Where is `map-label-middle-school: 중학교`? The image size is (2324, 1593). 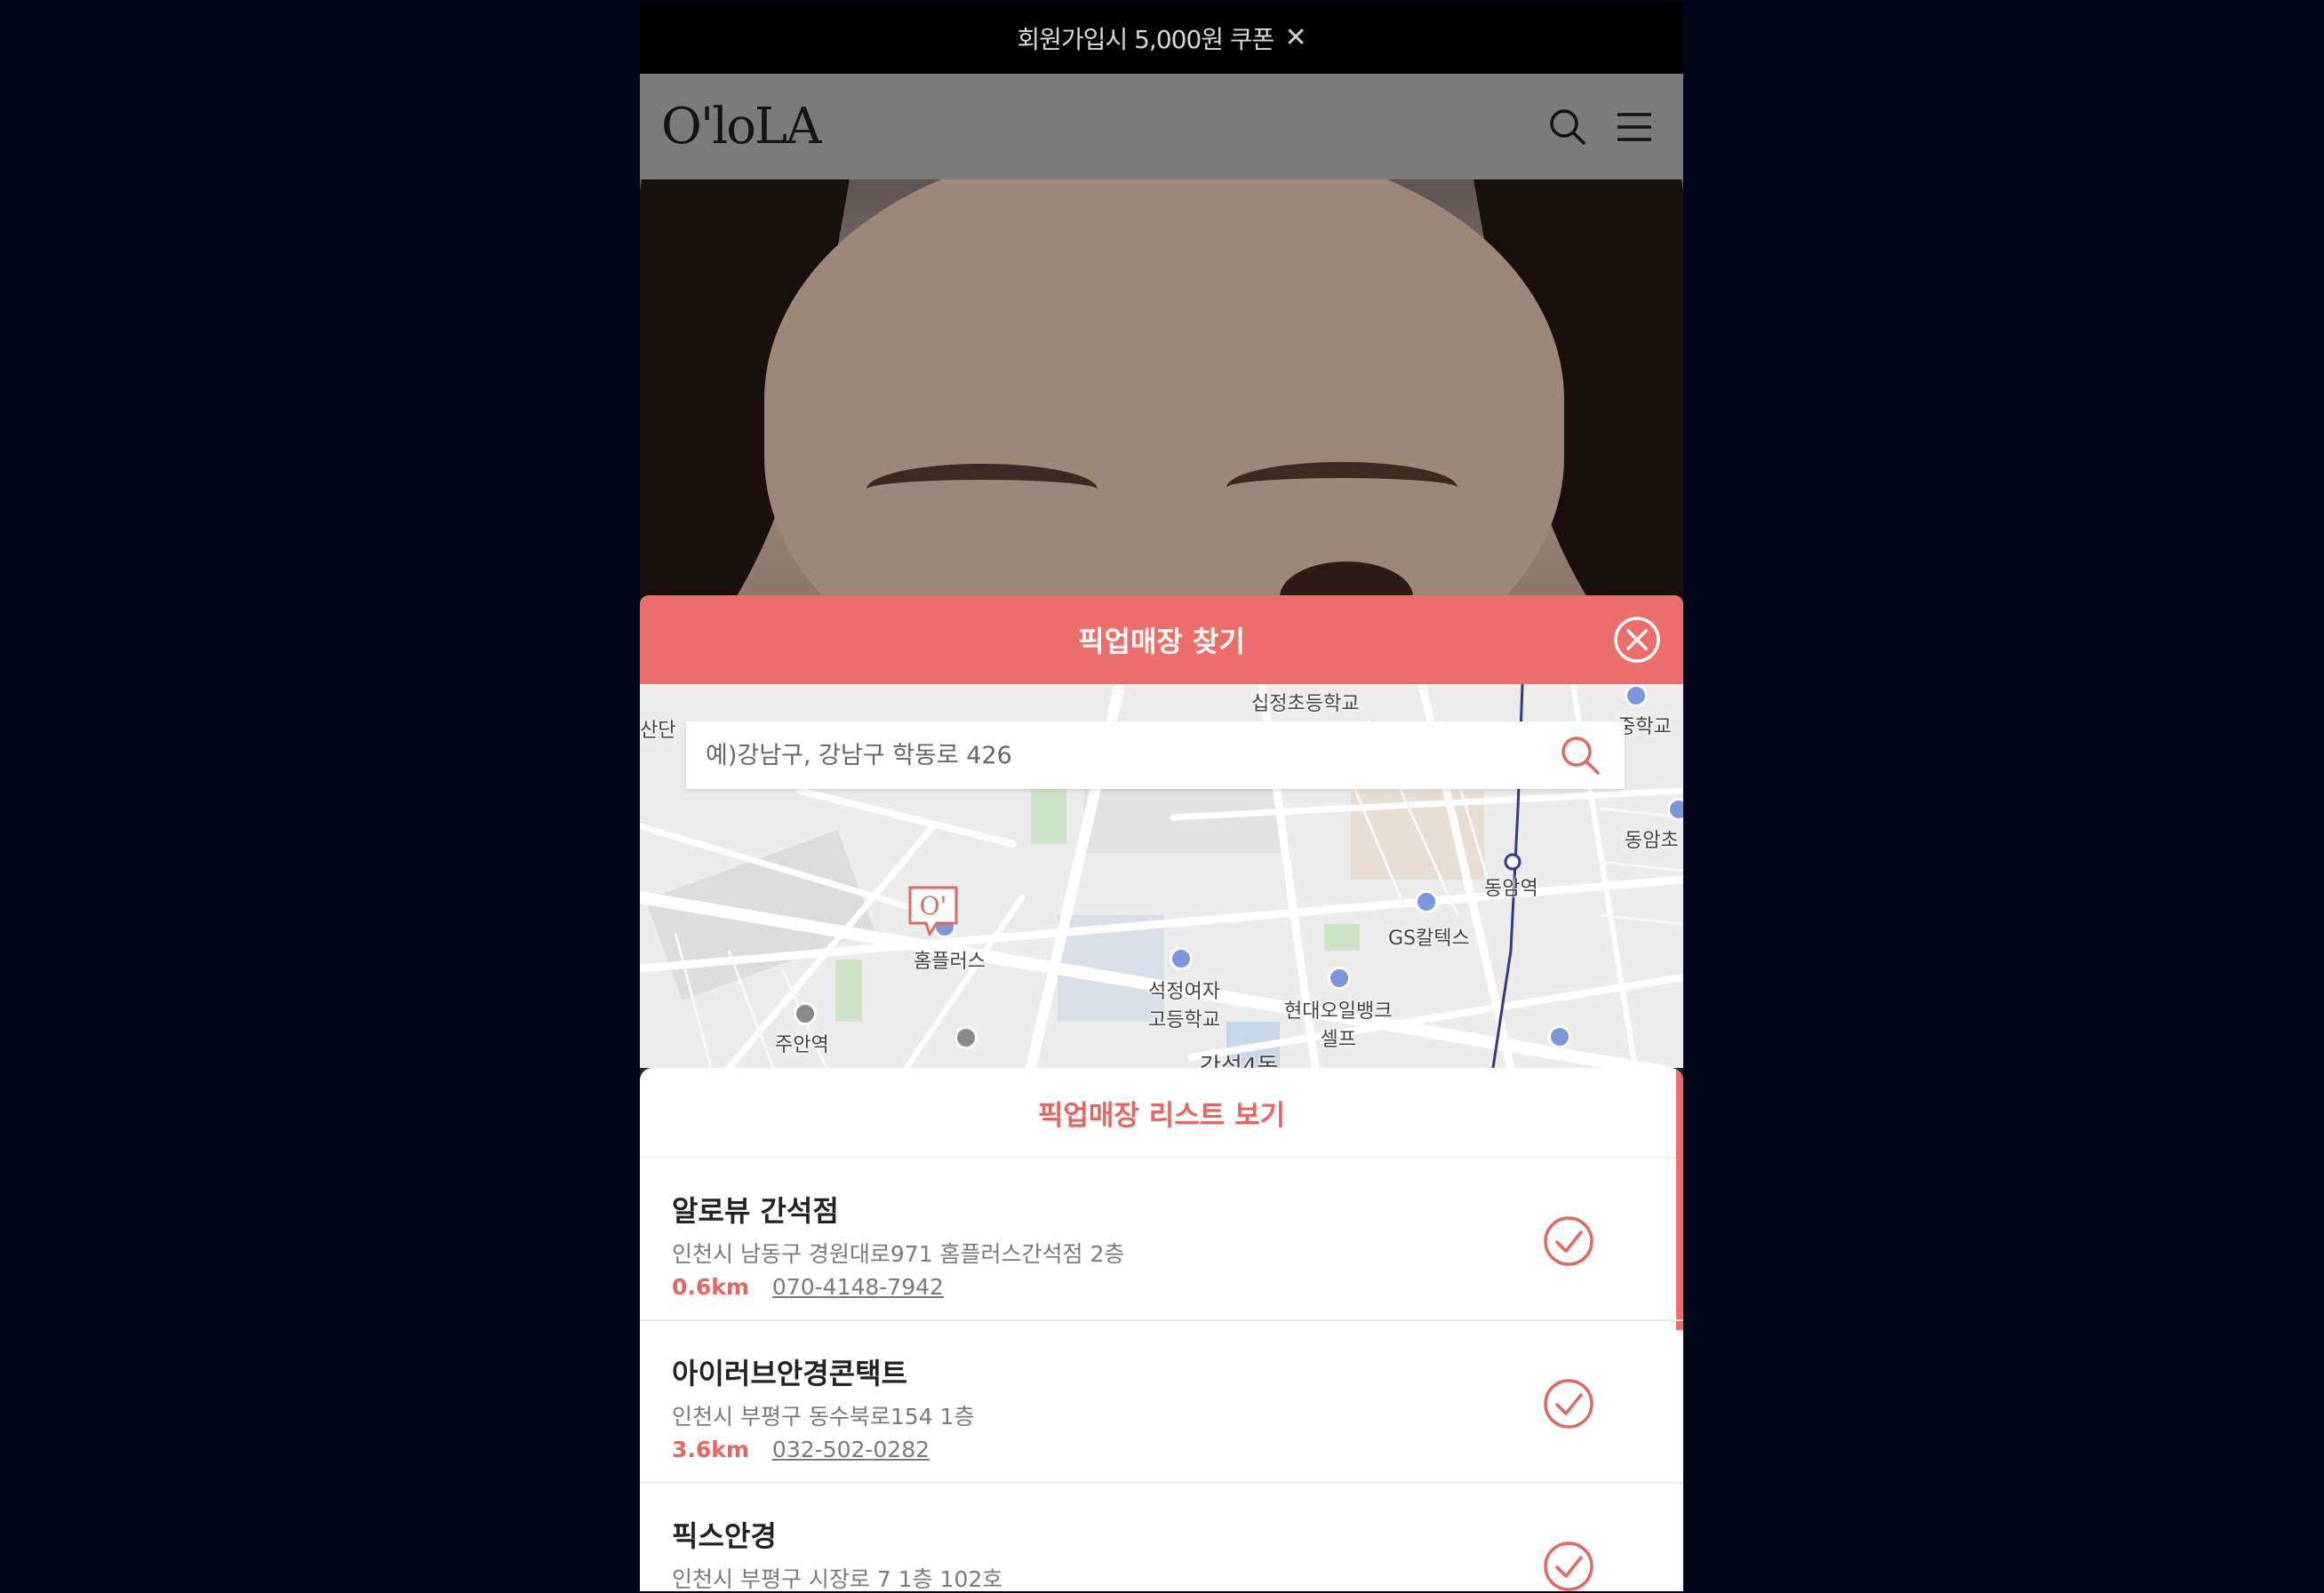 map-label-middle-school: 중학교 is located at coordinates (1644, 727).